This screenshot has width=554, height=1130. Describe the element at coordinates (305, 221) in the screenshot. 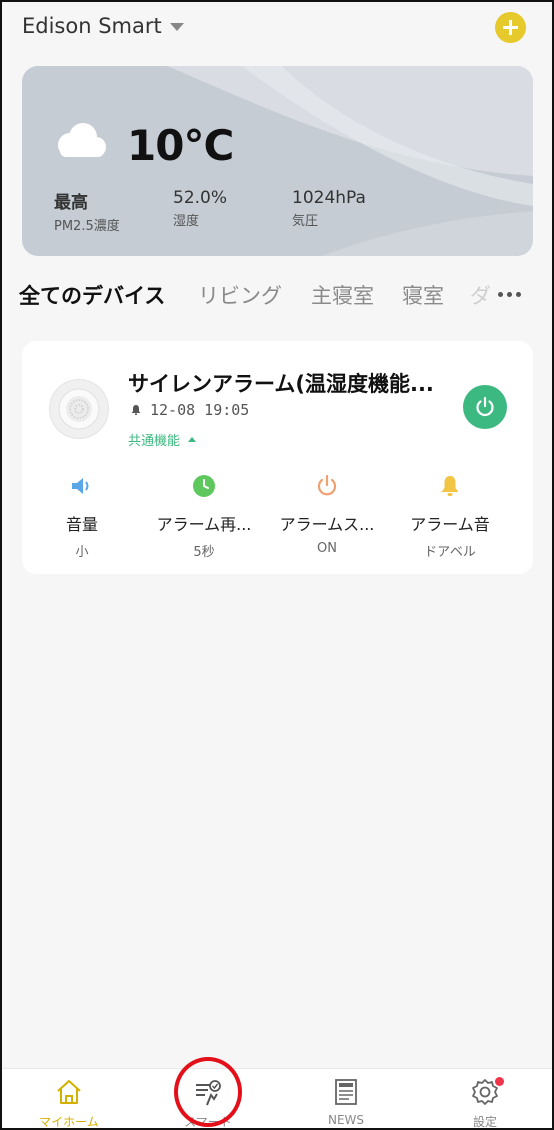

I see `stat-label: 気圧` at that location.